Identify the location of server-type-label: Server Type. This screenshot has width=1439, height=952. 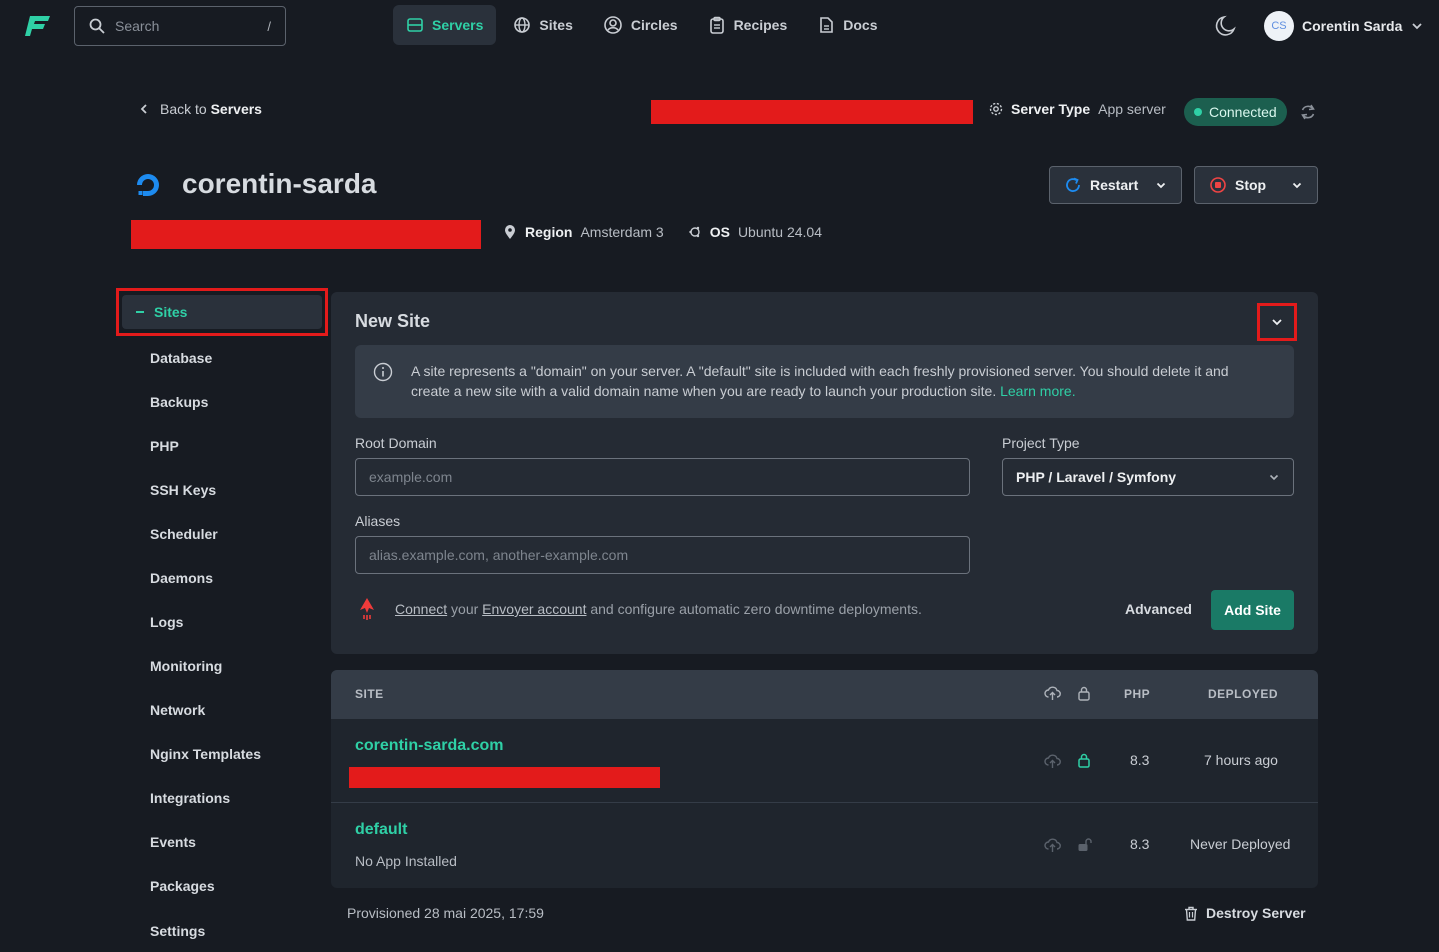
(1051, 109).